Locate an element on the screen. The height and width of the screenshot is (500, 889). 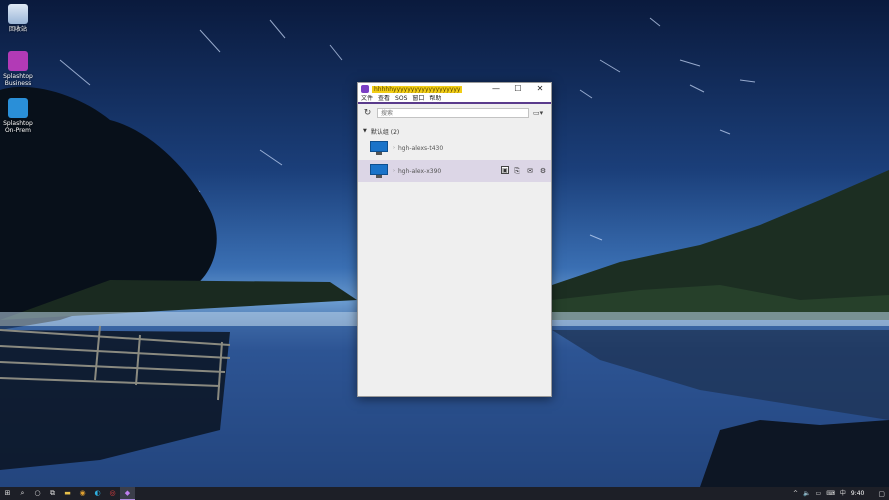
minimize-button: — is located at coordinates (496, 89).